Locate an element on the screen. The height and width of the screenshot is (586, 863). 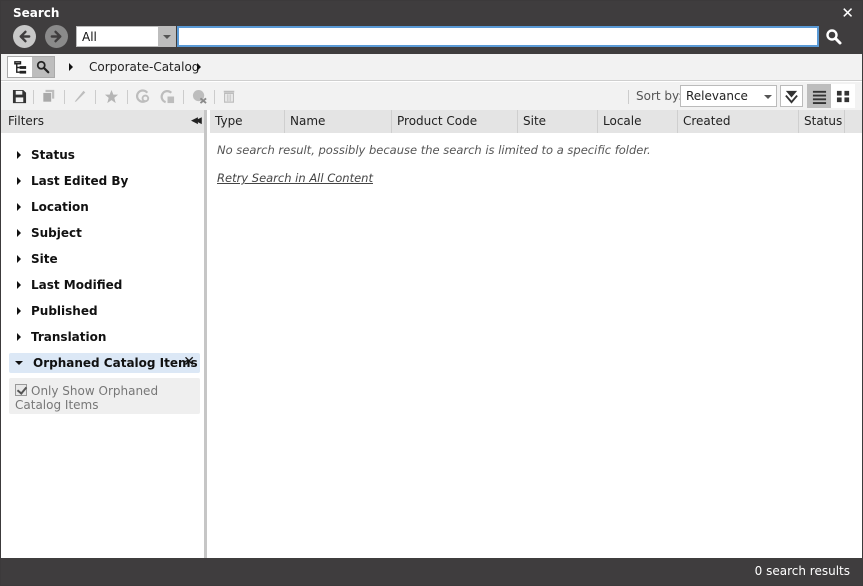
refresh-icon is located at coordinates (143, 96).